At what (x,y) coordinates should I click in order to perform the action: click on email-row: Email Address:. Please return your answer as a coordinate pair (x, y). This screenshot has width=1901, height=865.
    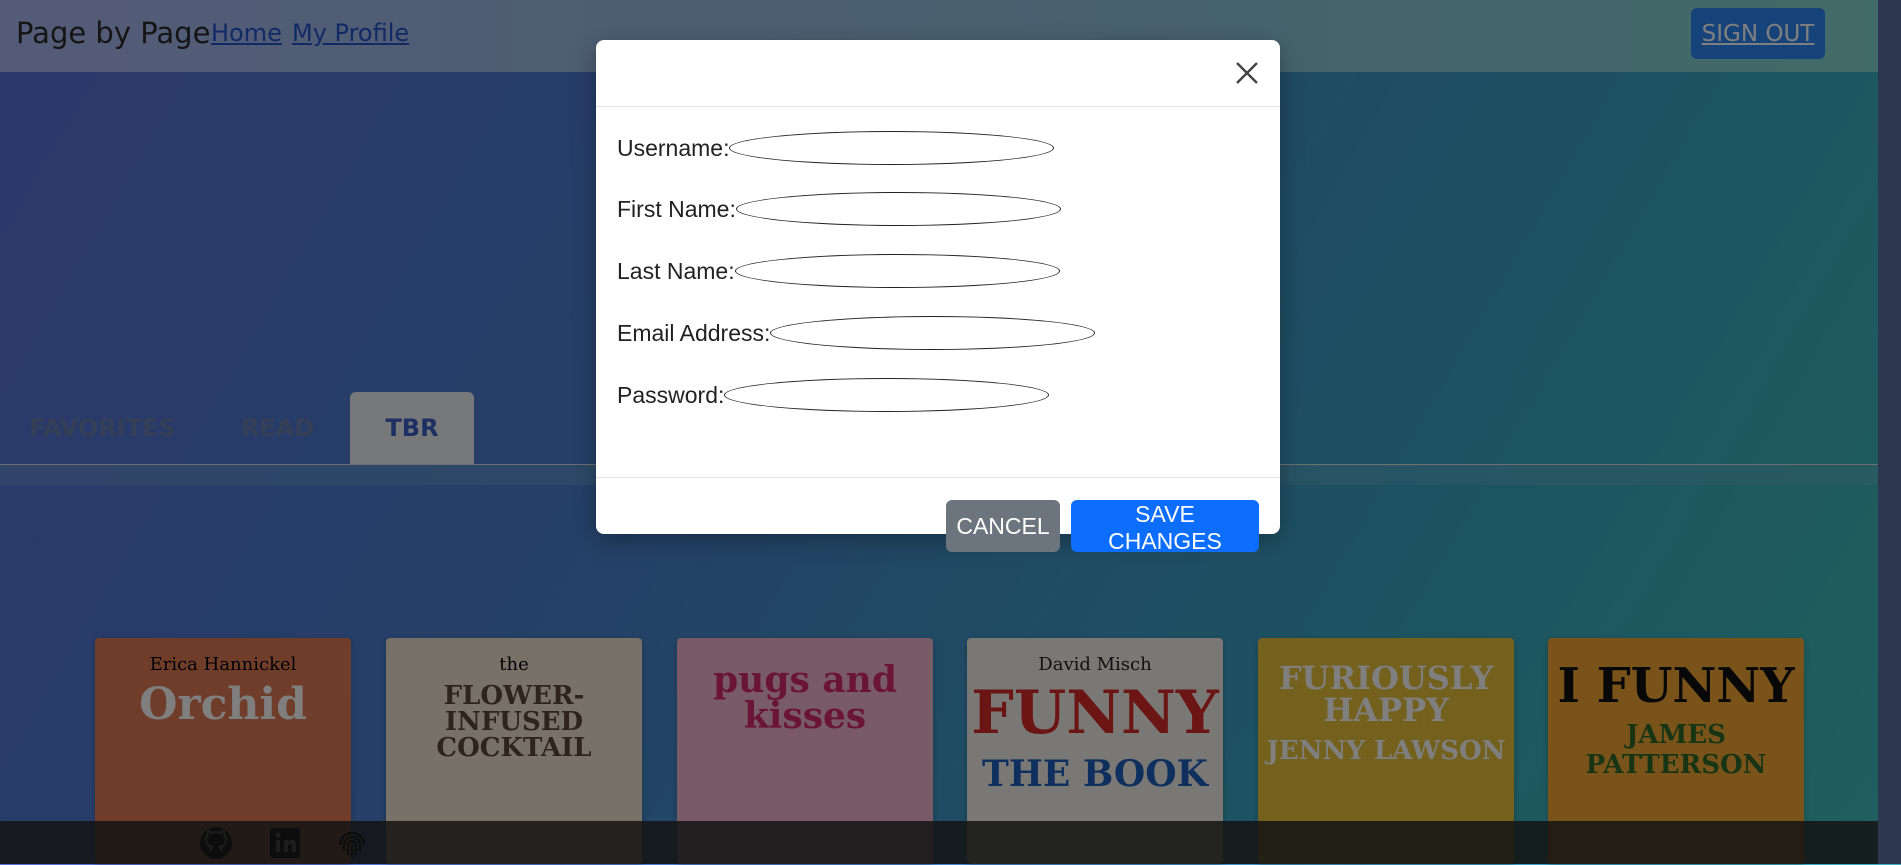
    Looking at the image, I should click on (856, 333).